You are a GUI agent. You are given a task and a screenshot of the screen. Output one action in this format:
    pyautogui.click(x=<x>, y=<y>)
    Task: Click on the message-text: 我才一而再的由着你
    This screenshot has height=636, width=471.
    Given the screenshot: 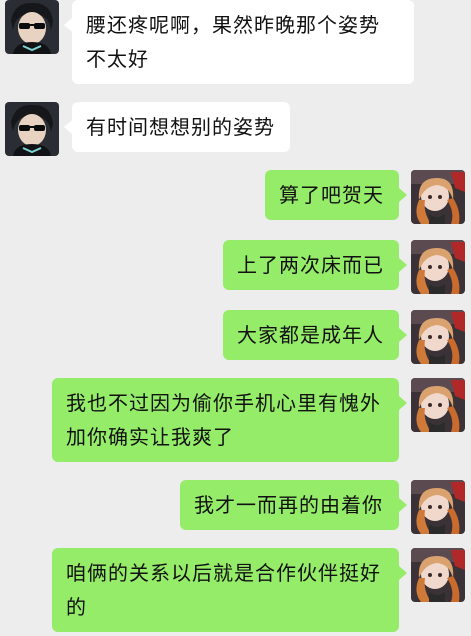 What is the action you would take?
    pyautogui.click(x=288, y=505)
    